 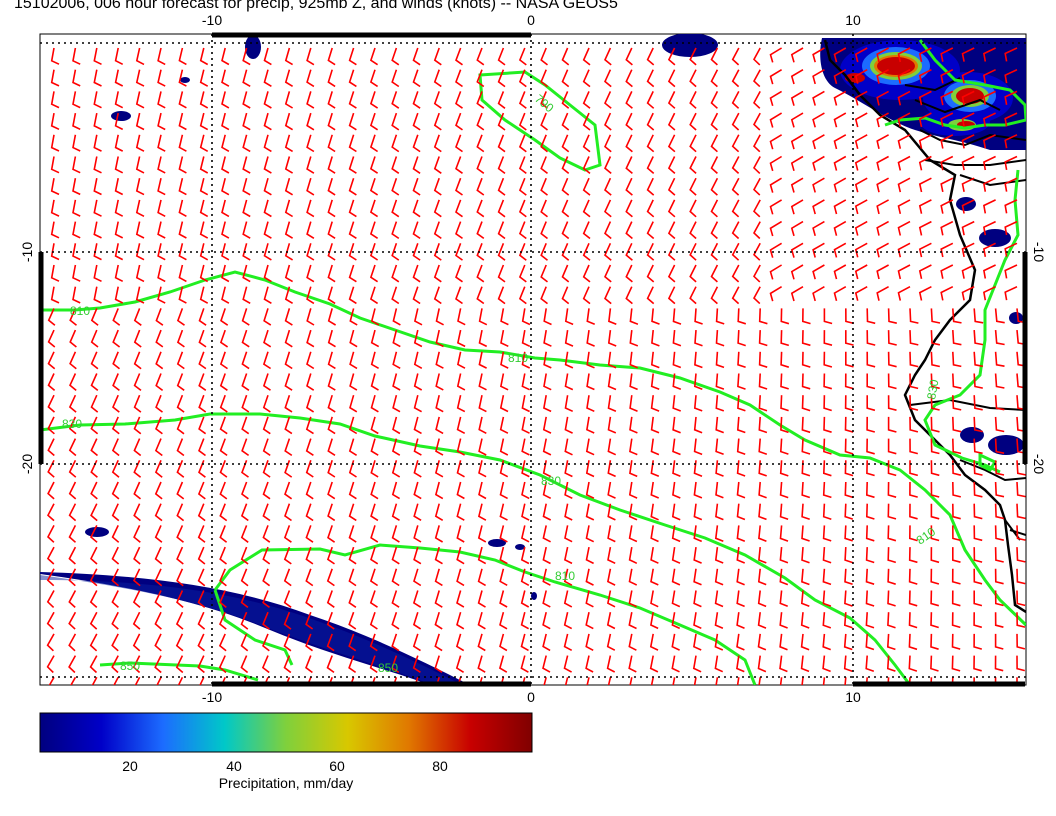 I want to click on colorbar-tick: 80, so click(x=440, y=766).